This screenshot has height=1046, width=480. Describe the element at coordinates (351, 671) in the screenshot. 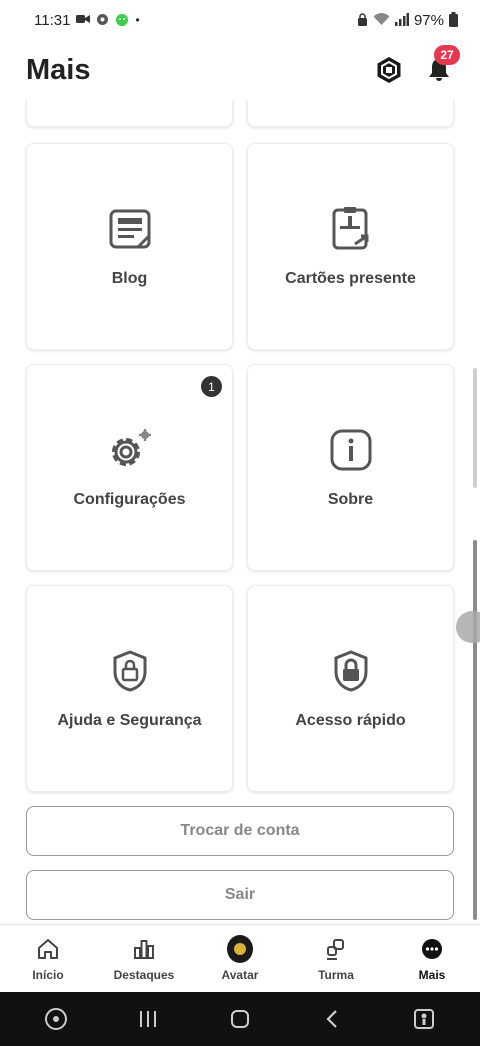

I see `lock-shield-icon` at that location.